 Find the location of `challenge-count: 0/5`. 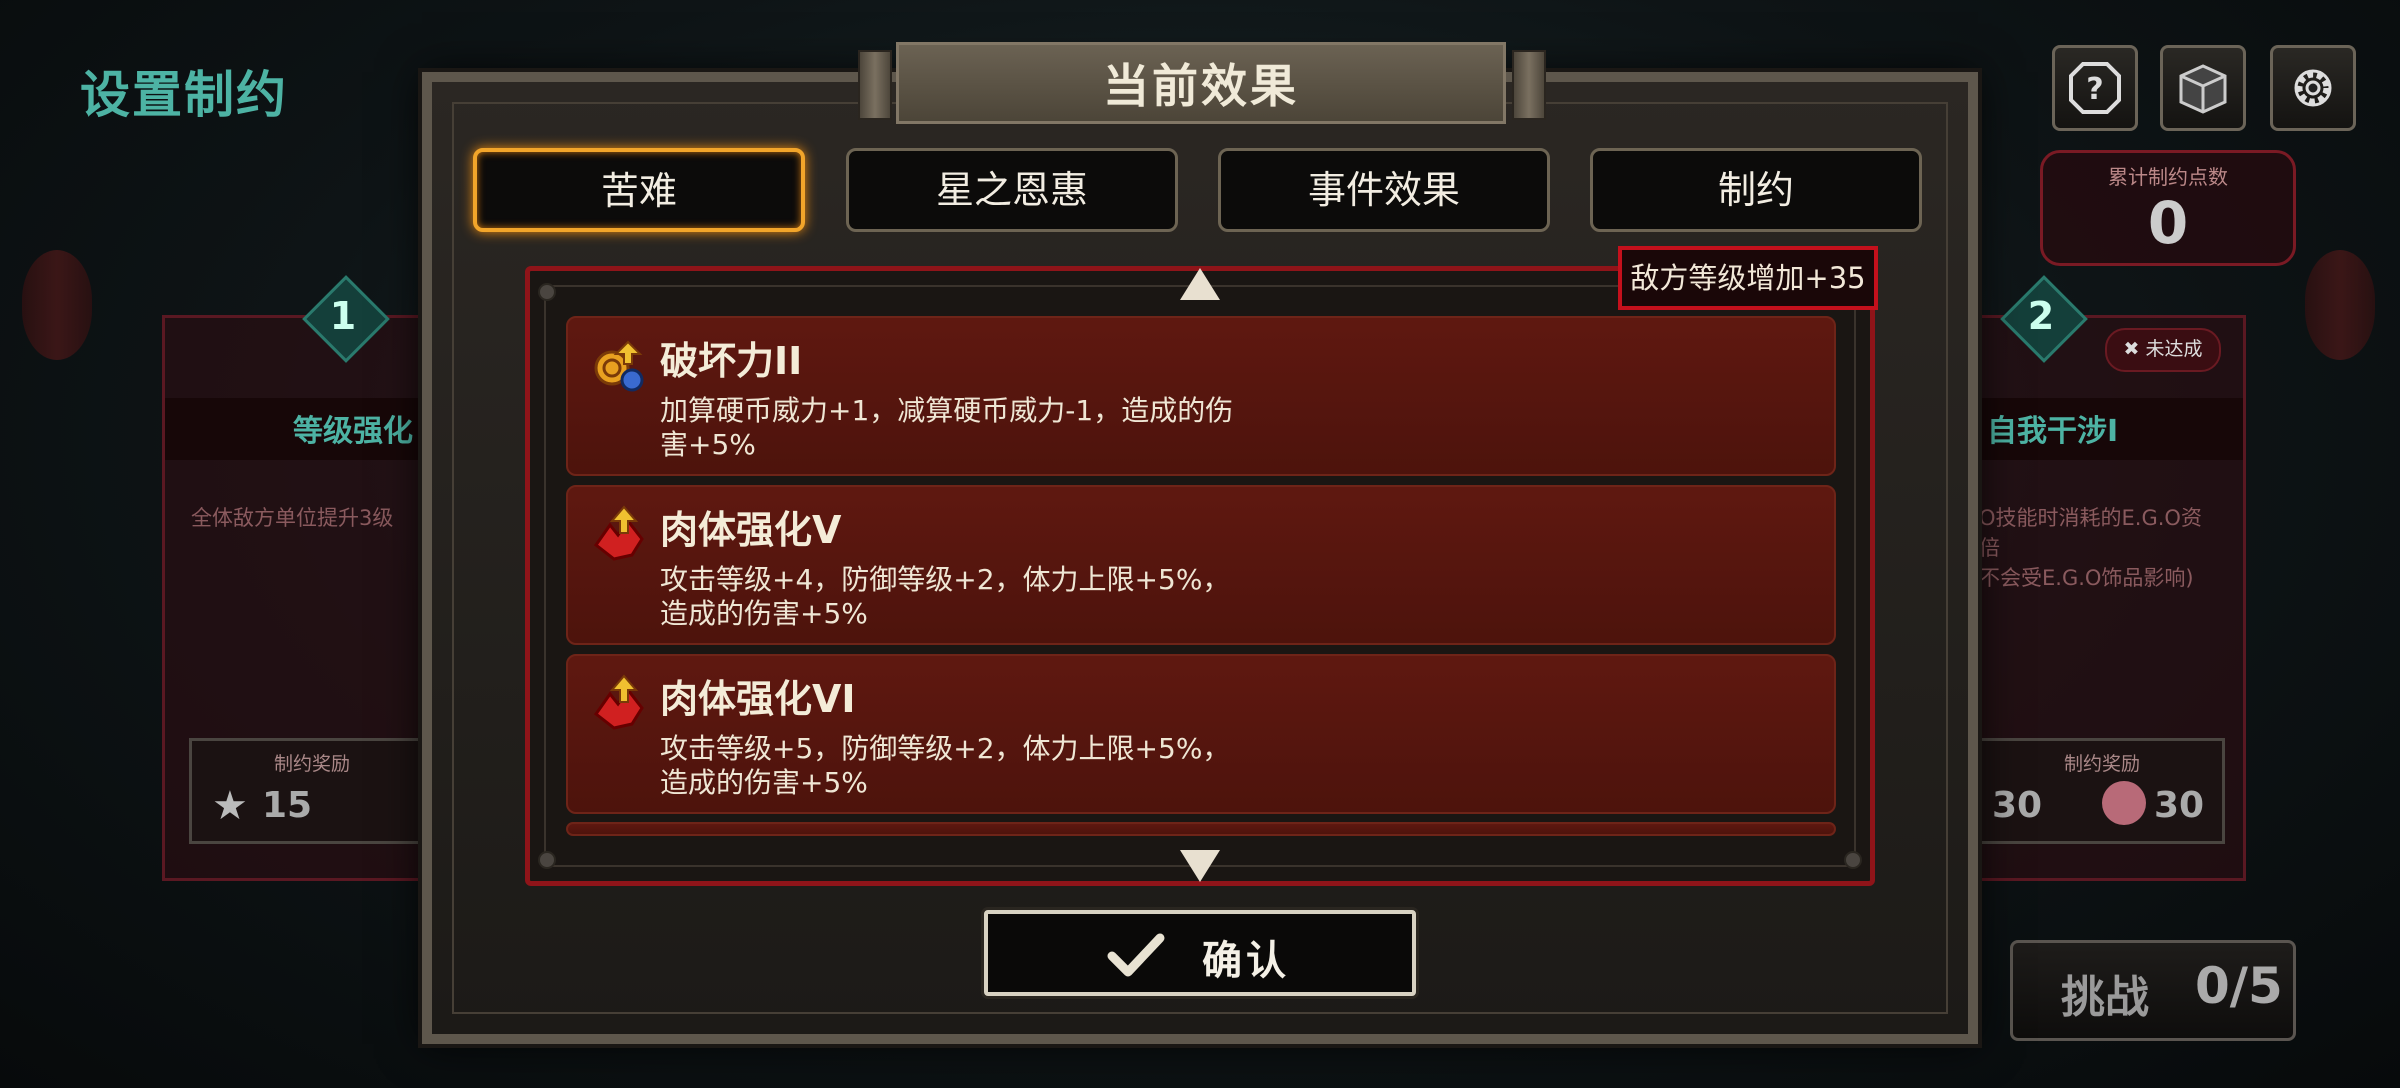

challenge-count: 0/5 is located at coordinates (2239, 986).